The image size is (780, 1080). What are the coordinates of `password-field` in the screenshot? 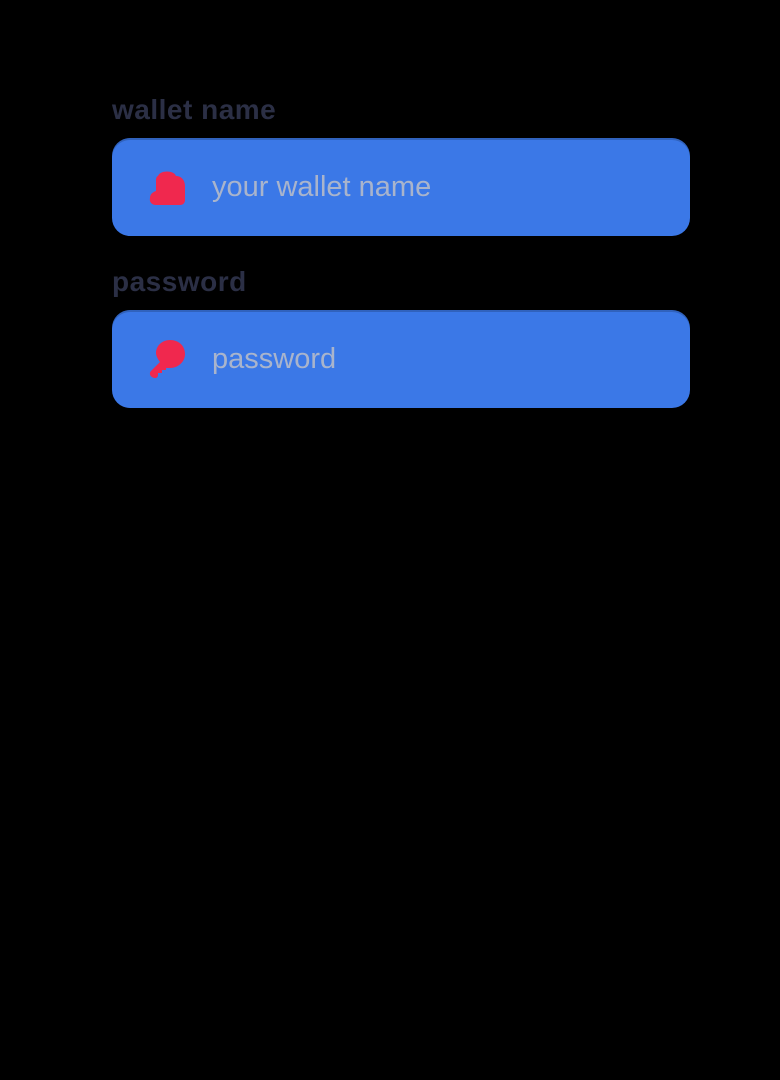 It's located at (401, 359).